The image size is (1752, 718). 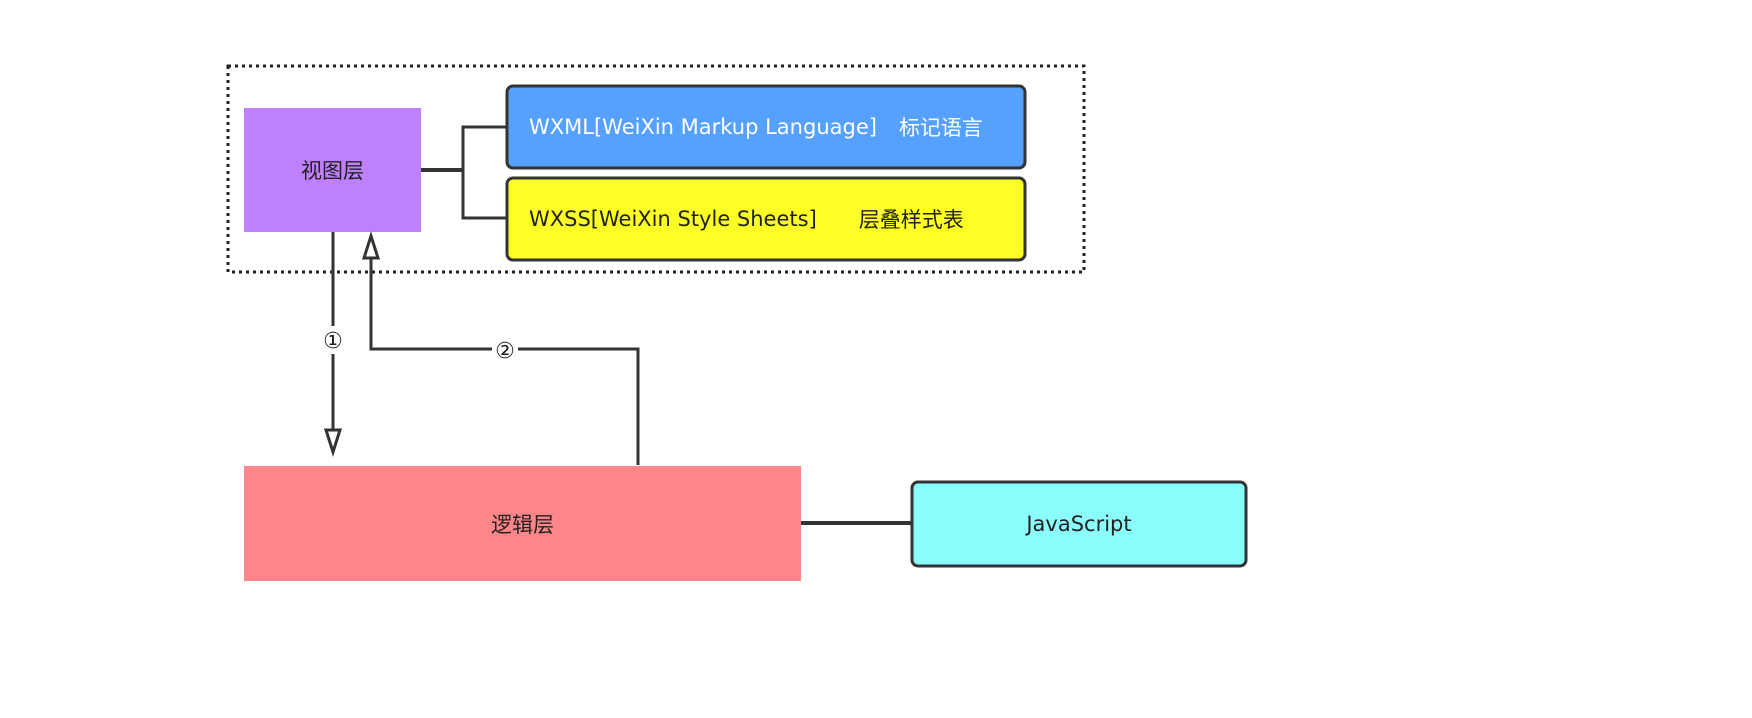 I want to click on view-layer-label: 视图层, so click(x=332, y=171).